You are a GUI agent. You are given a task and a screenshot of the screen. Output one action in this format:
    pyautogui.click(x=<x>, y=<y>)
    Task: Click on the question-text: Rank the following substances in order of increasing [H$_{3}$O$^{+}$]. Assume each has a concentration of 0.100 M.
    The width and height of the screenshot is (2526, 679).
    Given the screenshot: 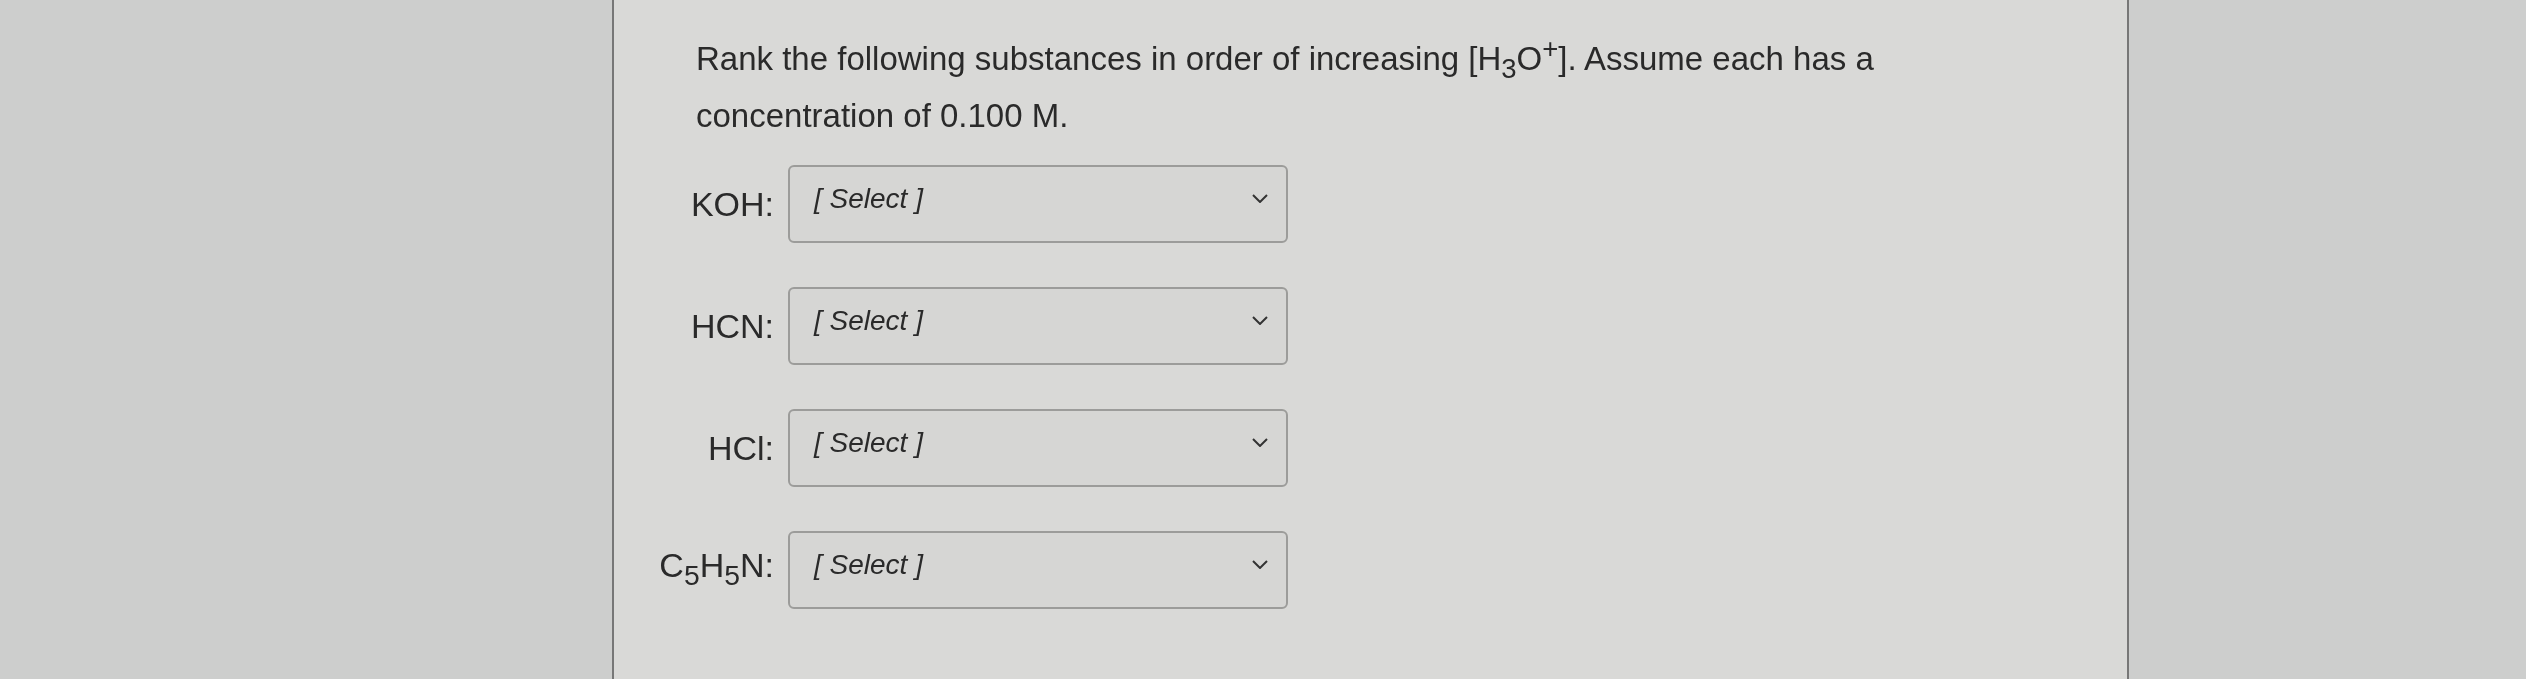 What is the action you would take?
    pyautogui.click(x=1285, y=84)
    